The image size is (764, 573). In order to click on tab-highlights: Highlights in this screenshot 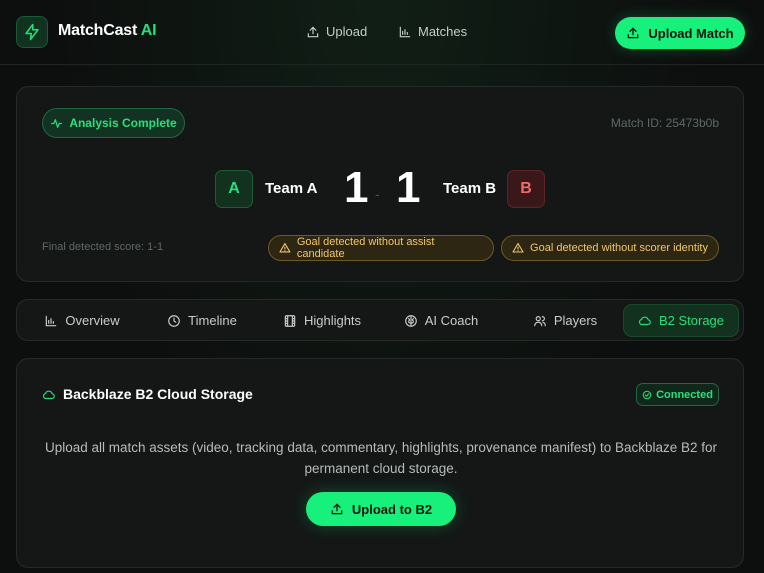, I will do `click(322, 320)`.